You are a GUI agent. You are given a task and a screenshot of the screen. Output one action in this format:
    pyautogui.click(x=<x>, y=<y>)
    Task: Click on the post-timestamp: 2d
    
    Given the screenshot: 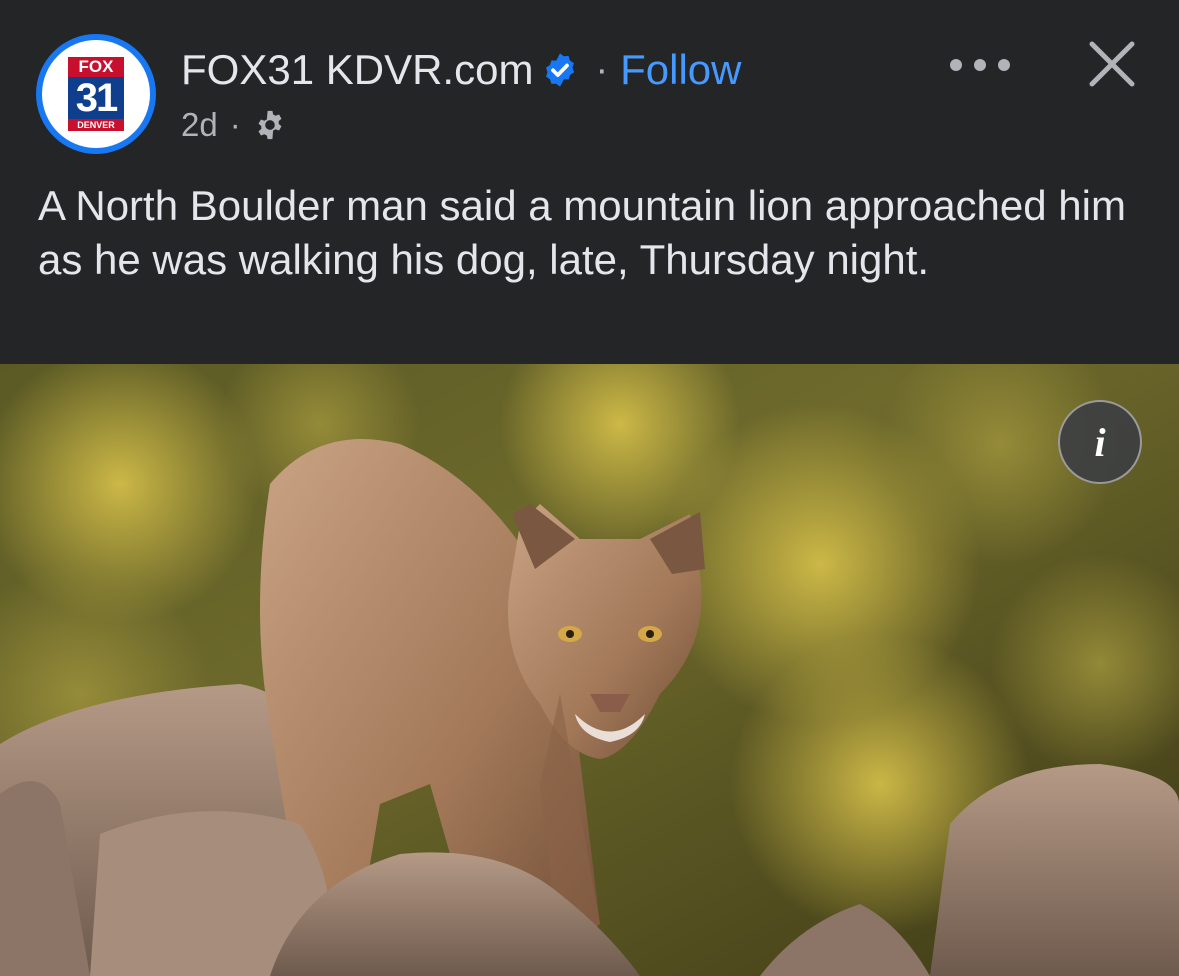 What is the action you would take?
    pyautogui.click(x=199, y=125)
    